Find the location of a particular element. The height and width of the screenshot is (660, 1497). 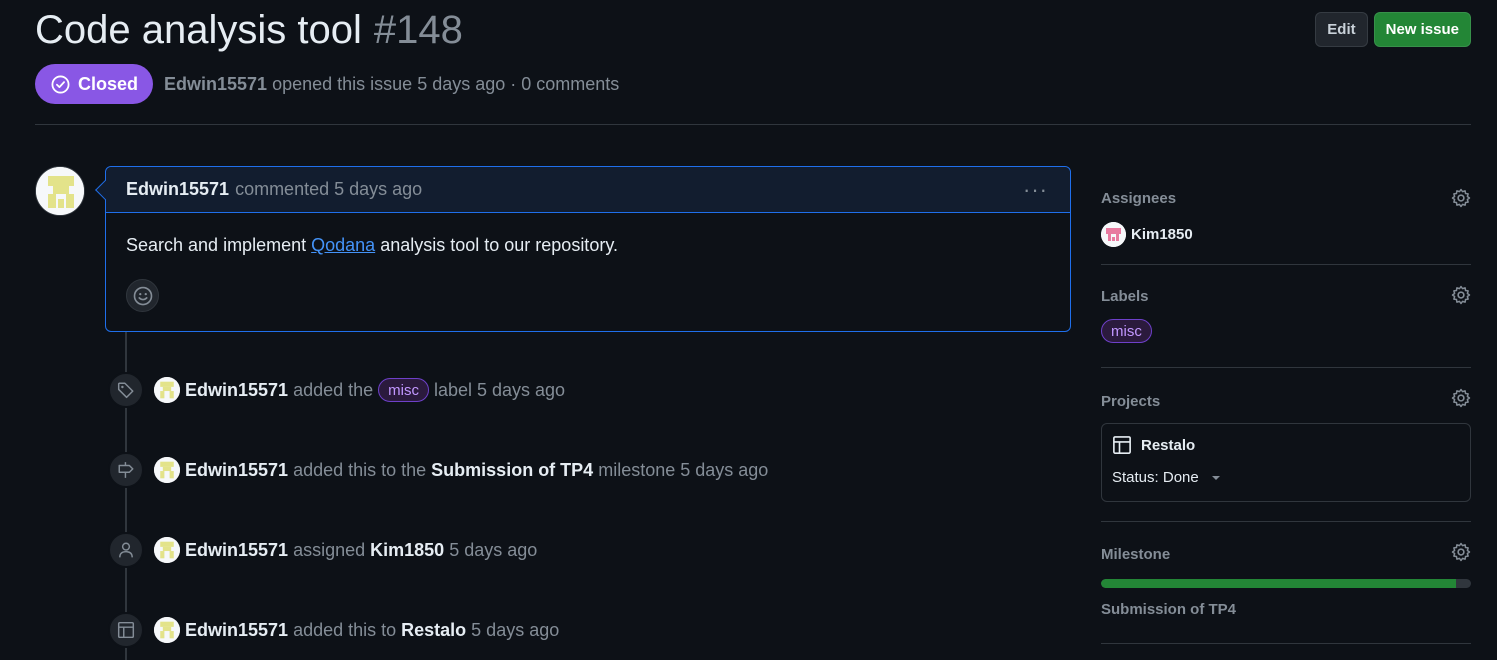

issue-title: Code analysis tool is located at coordinates (198, 30).